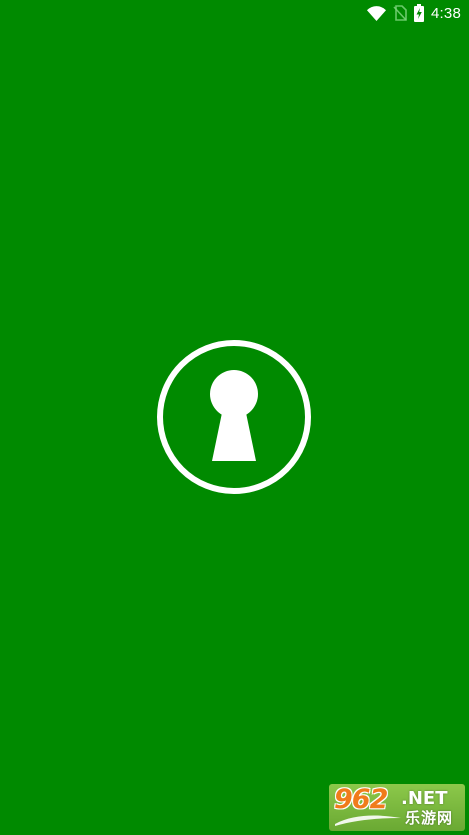 This screenshot has height=835, width=469. Describe the element at coordinates (376, 13) in the screenshot. I see `wifi-icon` at that location.